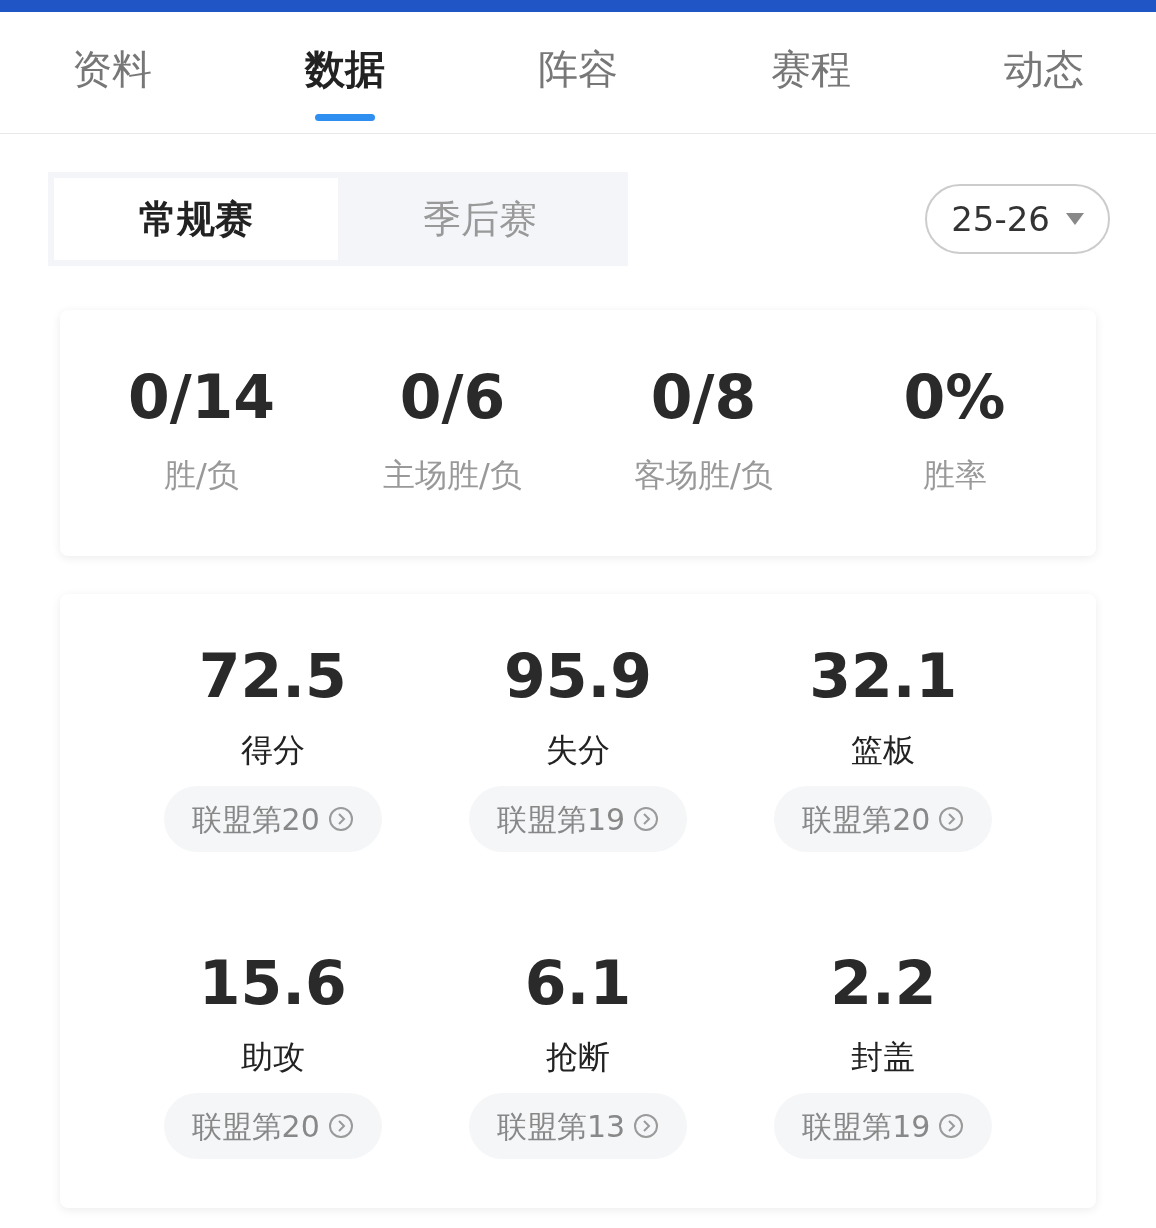 Image resolution: width=1156 pixels, height=1228 pixels. I want to click on tab-underline, so click(345, 117).